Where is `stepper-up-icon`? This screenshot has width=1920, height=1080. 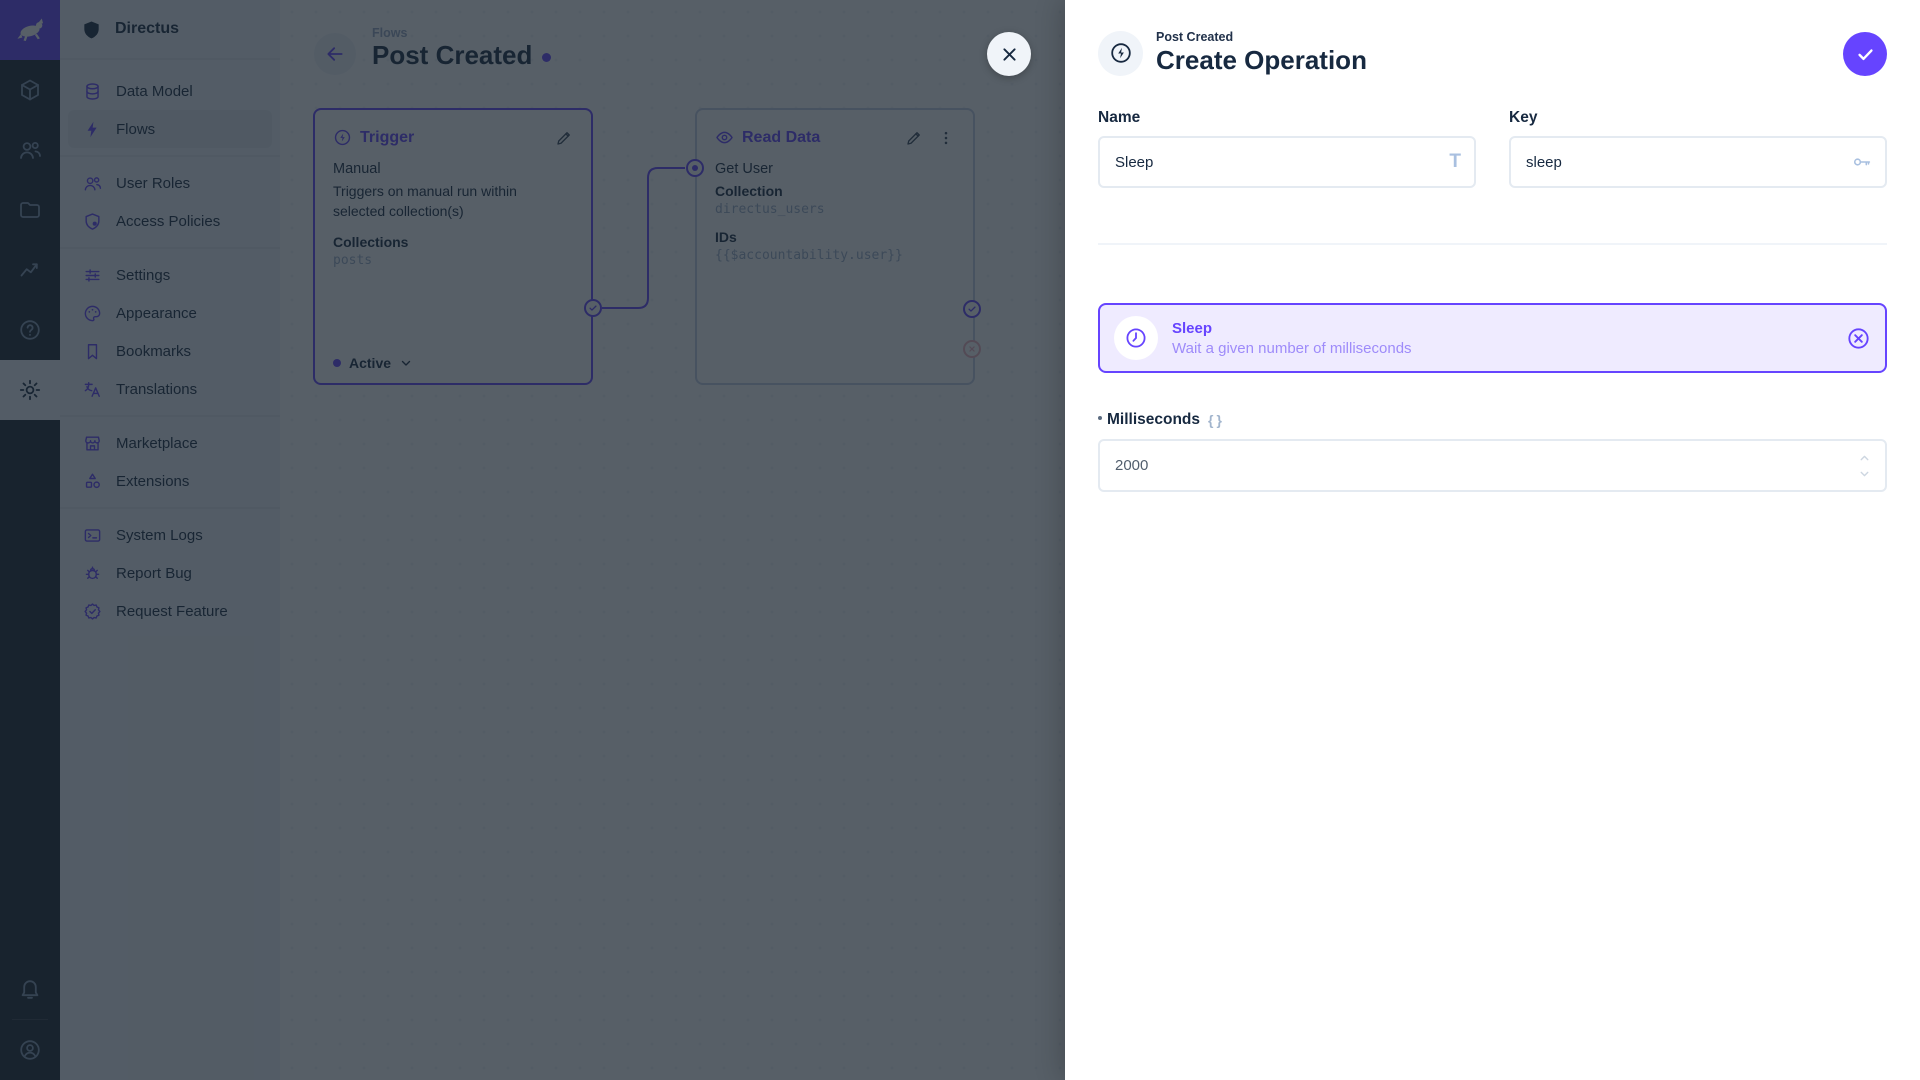 stepper-up-icon is located at coordinates (1864, 457).